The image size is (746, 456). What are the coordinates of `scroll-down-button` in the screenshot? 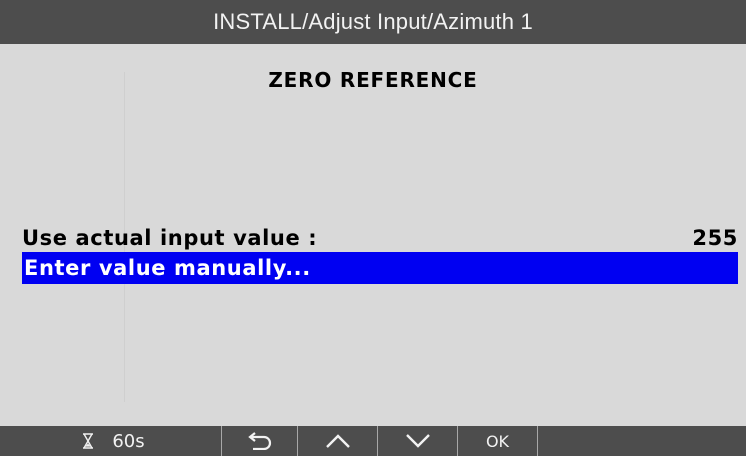 It's located at (418, 441).